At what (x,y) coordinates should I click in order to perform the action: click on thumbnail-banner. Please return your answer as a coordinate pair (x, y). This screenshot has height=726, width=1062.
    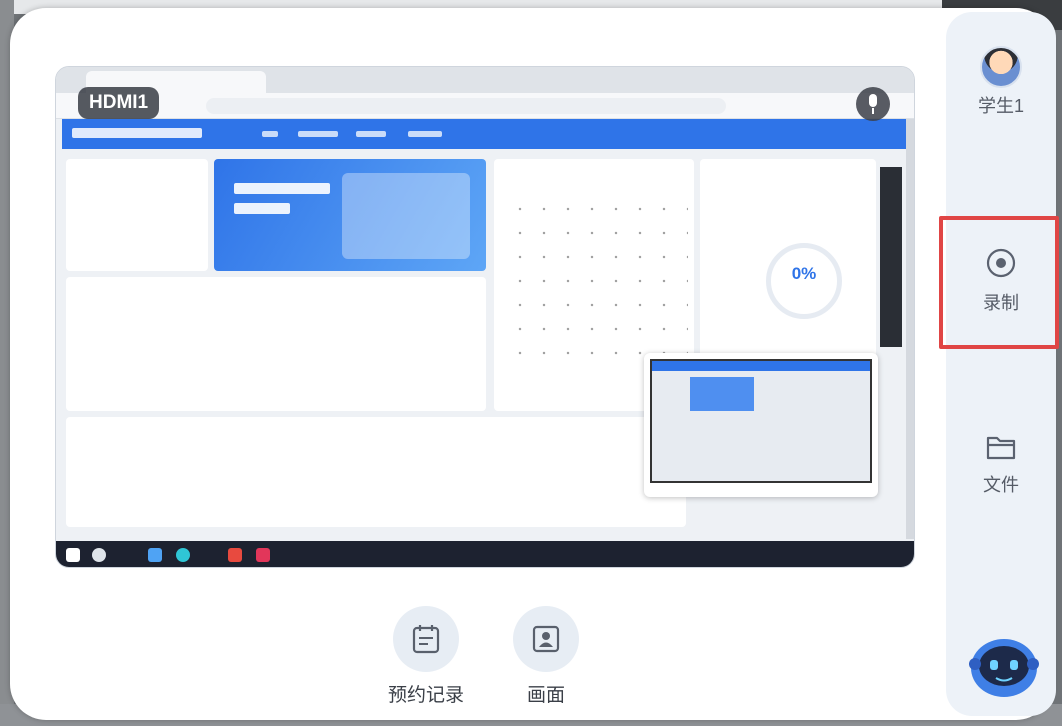
    Looking at the image, I should click on (722, 394).